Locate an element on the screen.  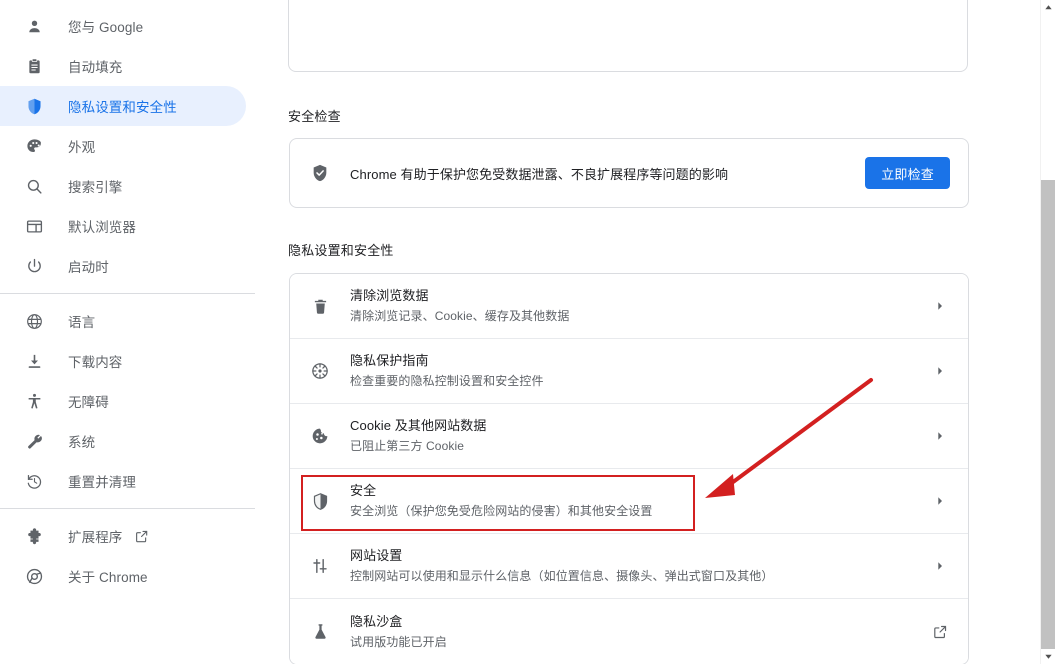
safety-check-description: Chrome 有助于保护您免受数据泄露、不良扩展程序等问题的影响 is located at coordinates (539, 174).